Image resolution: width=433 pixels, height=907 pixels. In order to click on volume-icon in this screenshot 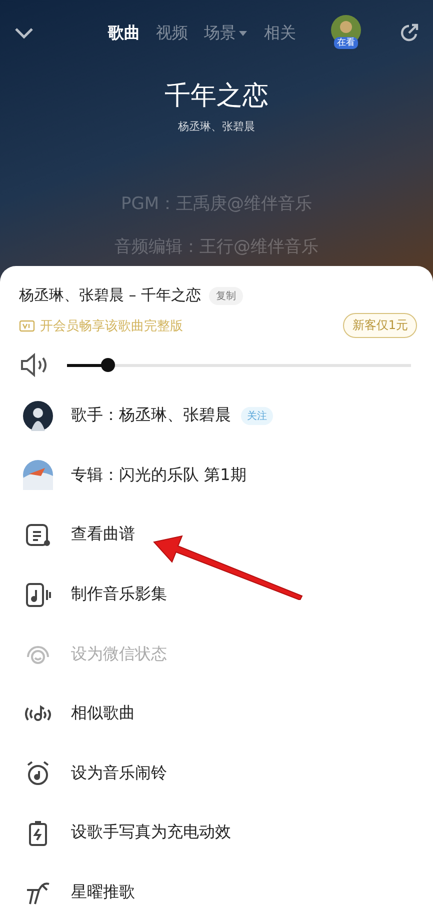, I will do `click(34, 365)`.